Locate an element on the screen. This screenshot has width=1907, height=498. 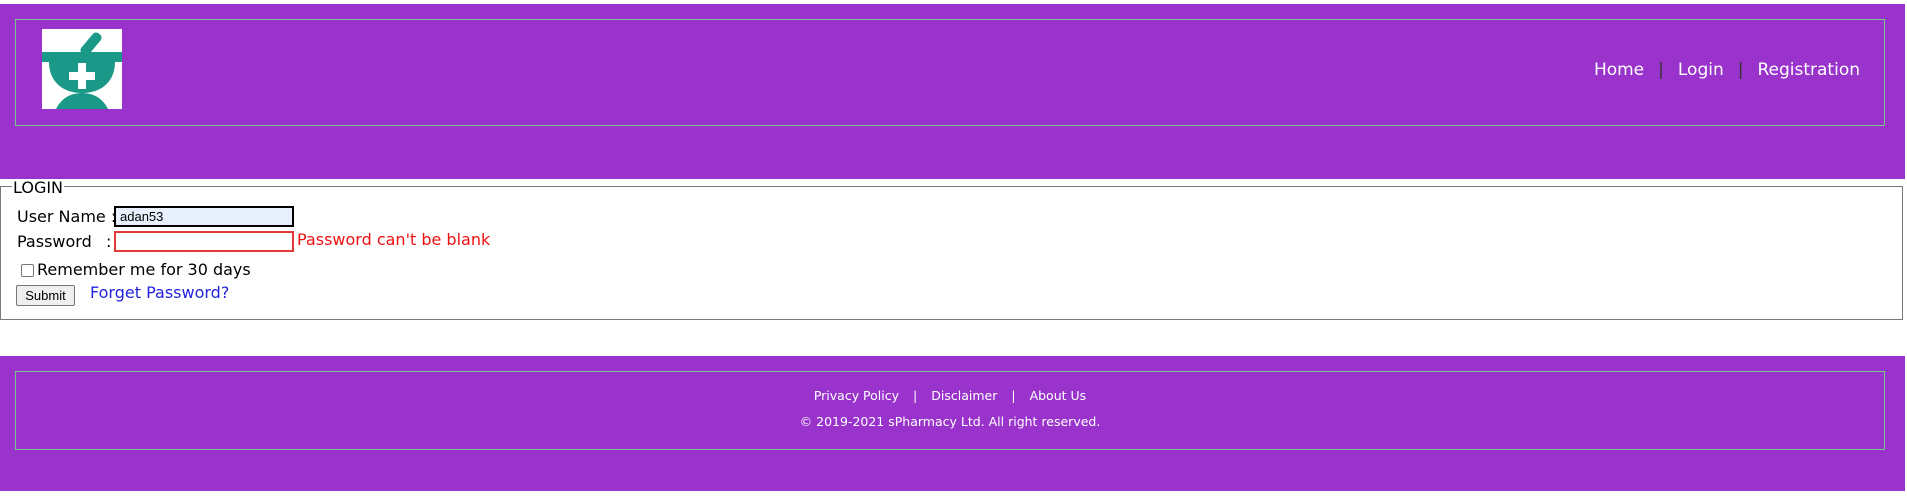
forget-password-link: Forget Password? is located at coordinates (159, 293).